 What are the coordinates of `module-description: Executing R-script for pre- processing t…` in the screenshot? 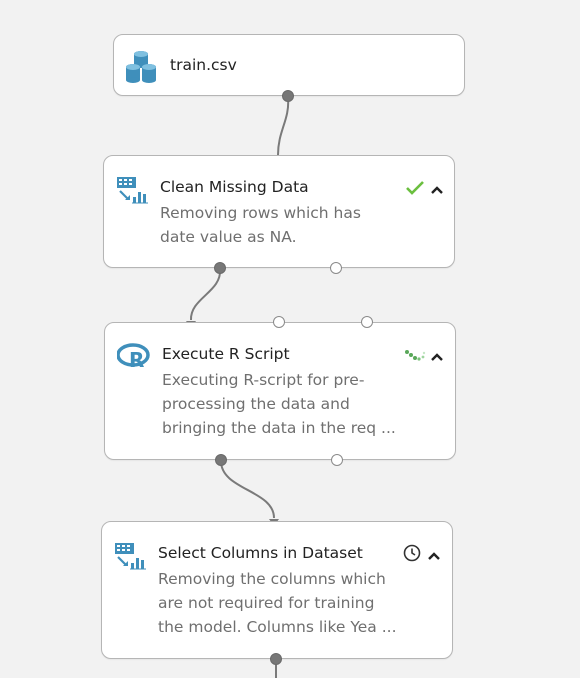 It's located at (279, 404).